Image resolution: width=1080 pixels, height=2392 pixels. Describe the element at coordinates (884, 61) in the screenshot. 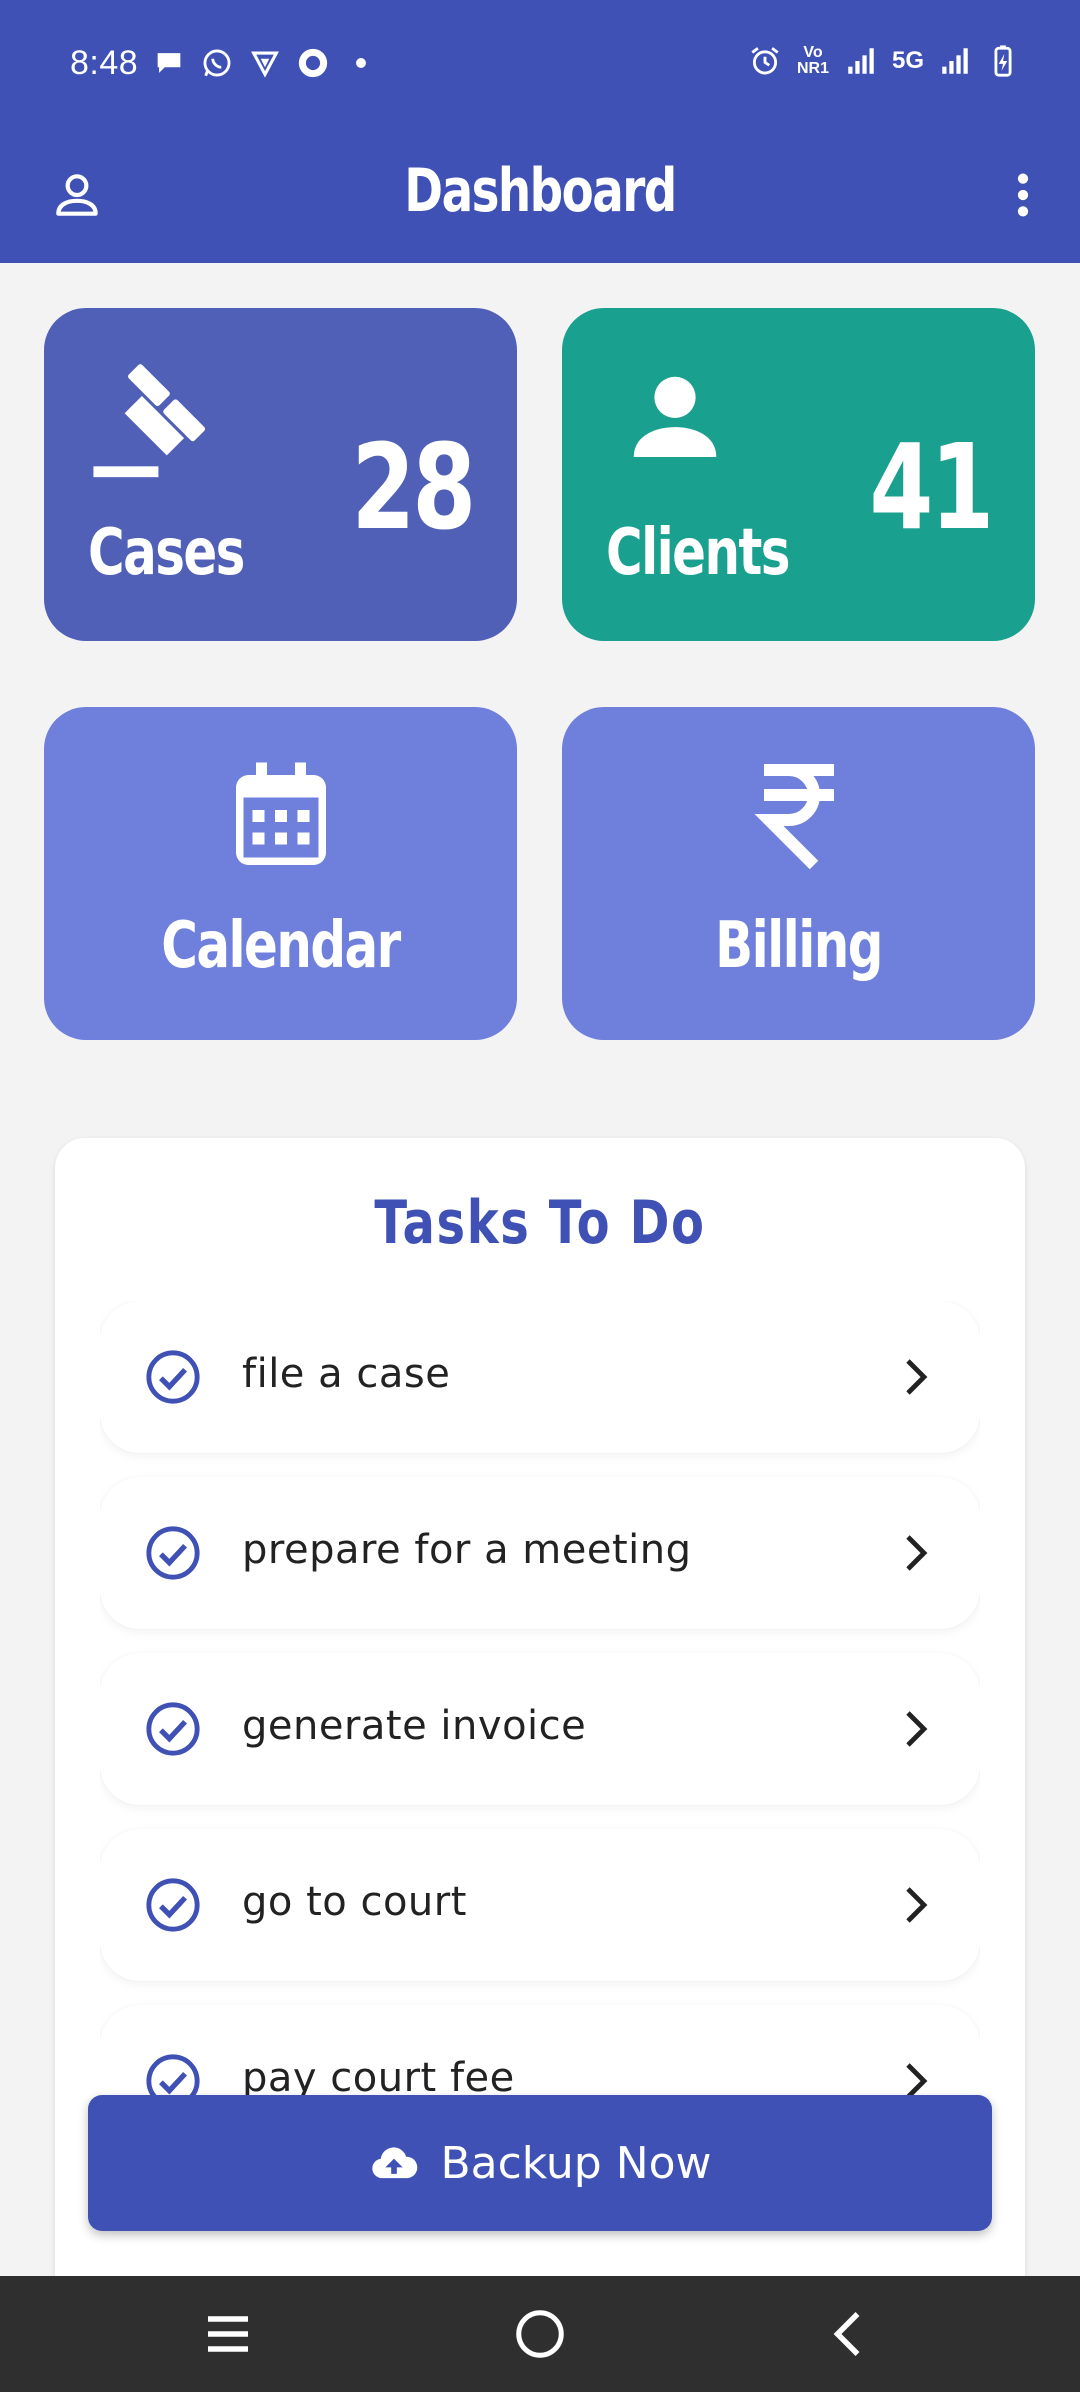

I see `status-right-icons: Vo NR1 5G` at that location.